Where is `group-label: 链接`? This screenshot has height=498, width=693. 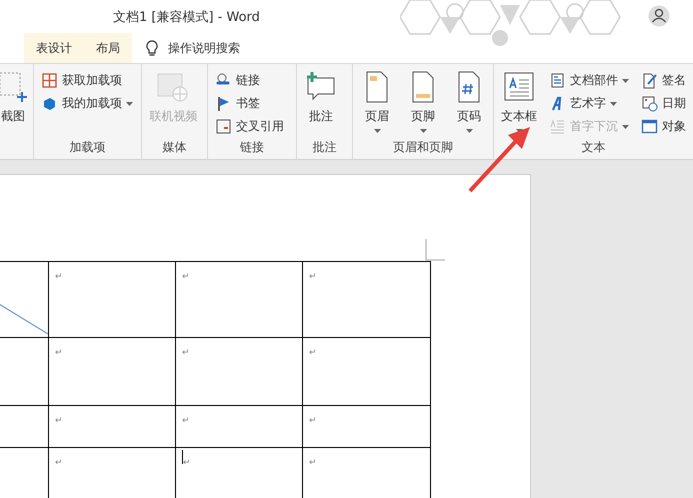 group-label: 链接 is located at coordinates (252, 147).